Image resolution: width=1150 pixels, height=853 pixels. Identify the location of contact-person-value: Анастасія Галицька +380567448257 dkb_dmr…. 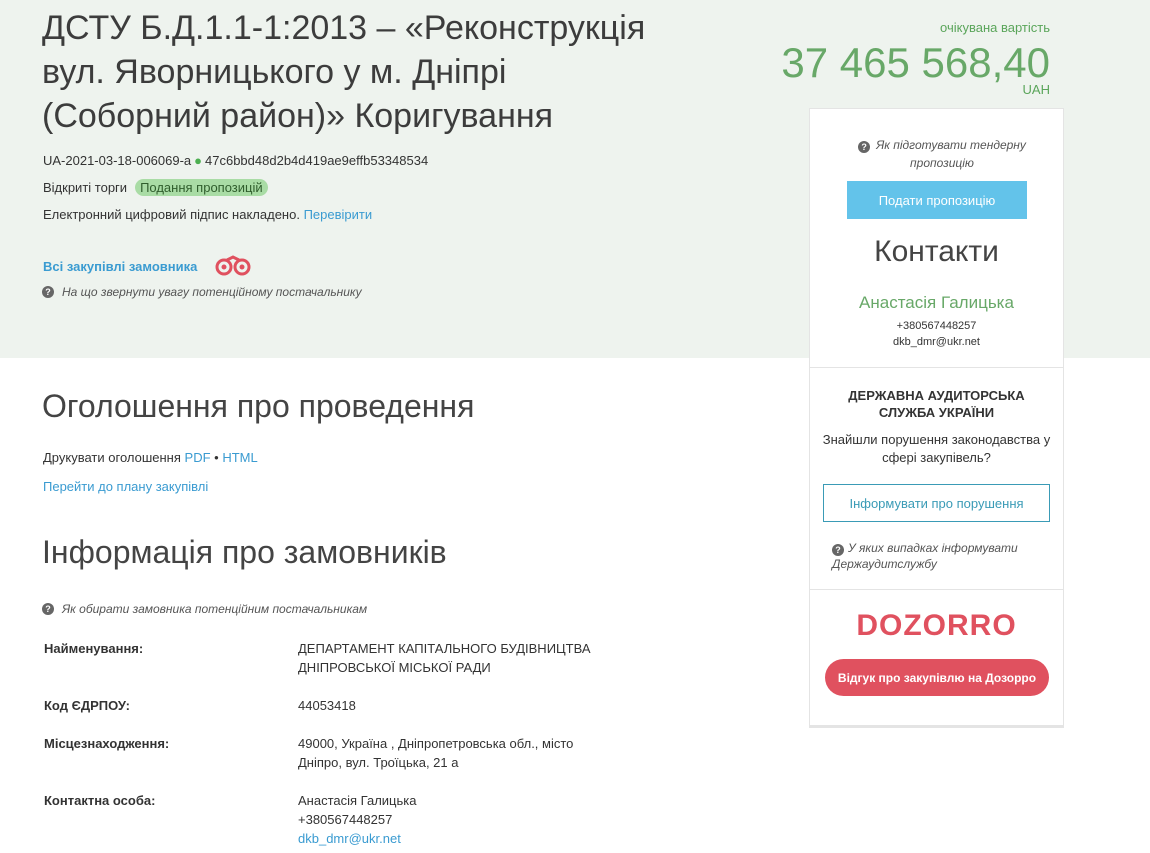
(458, 819).